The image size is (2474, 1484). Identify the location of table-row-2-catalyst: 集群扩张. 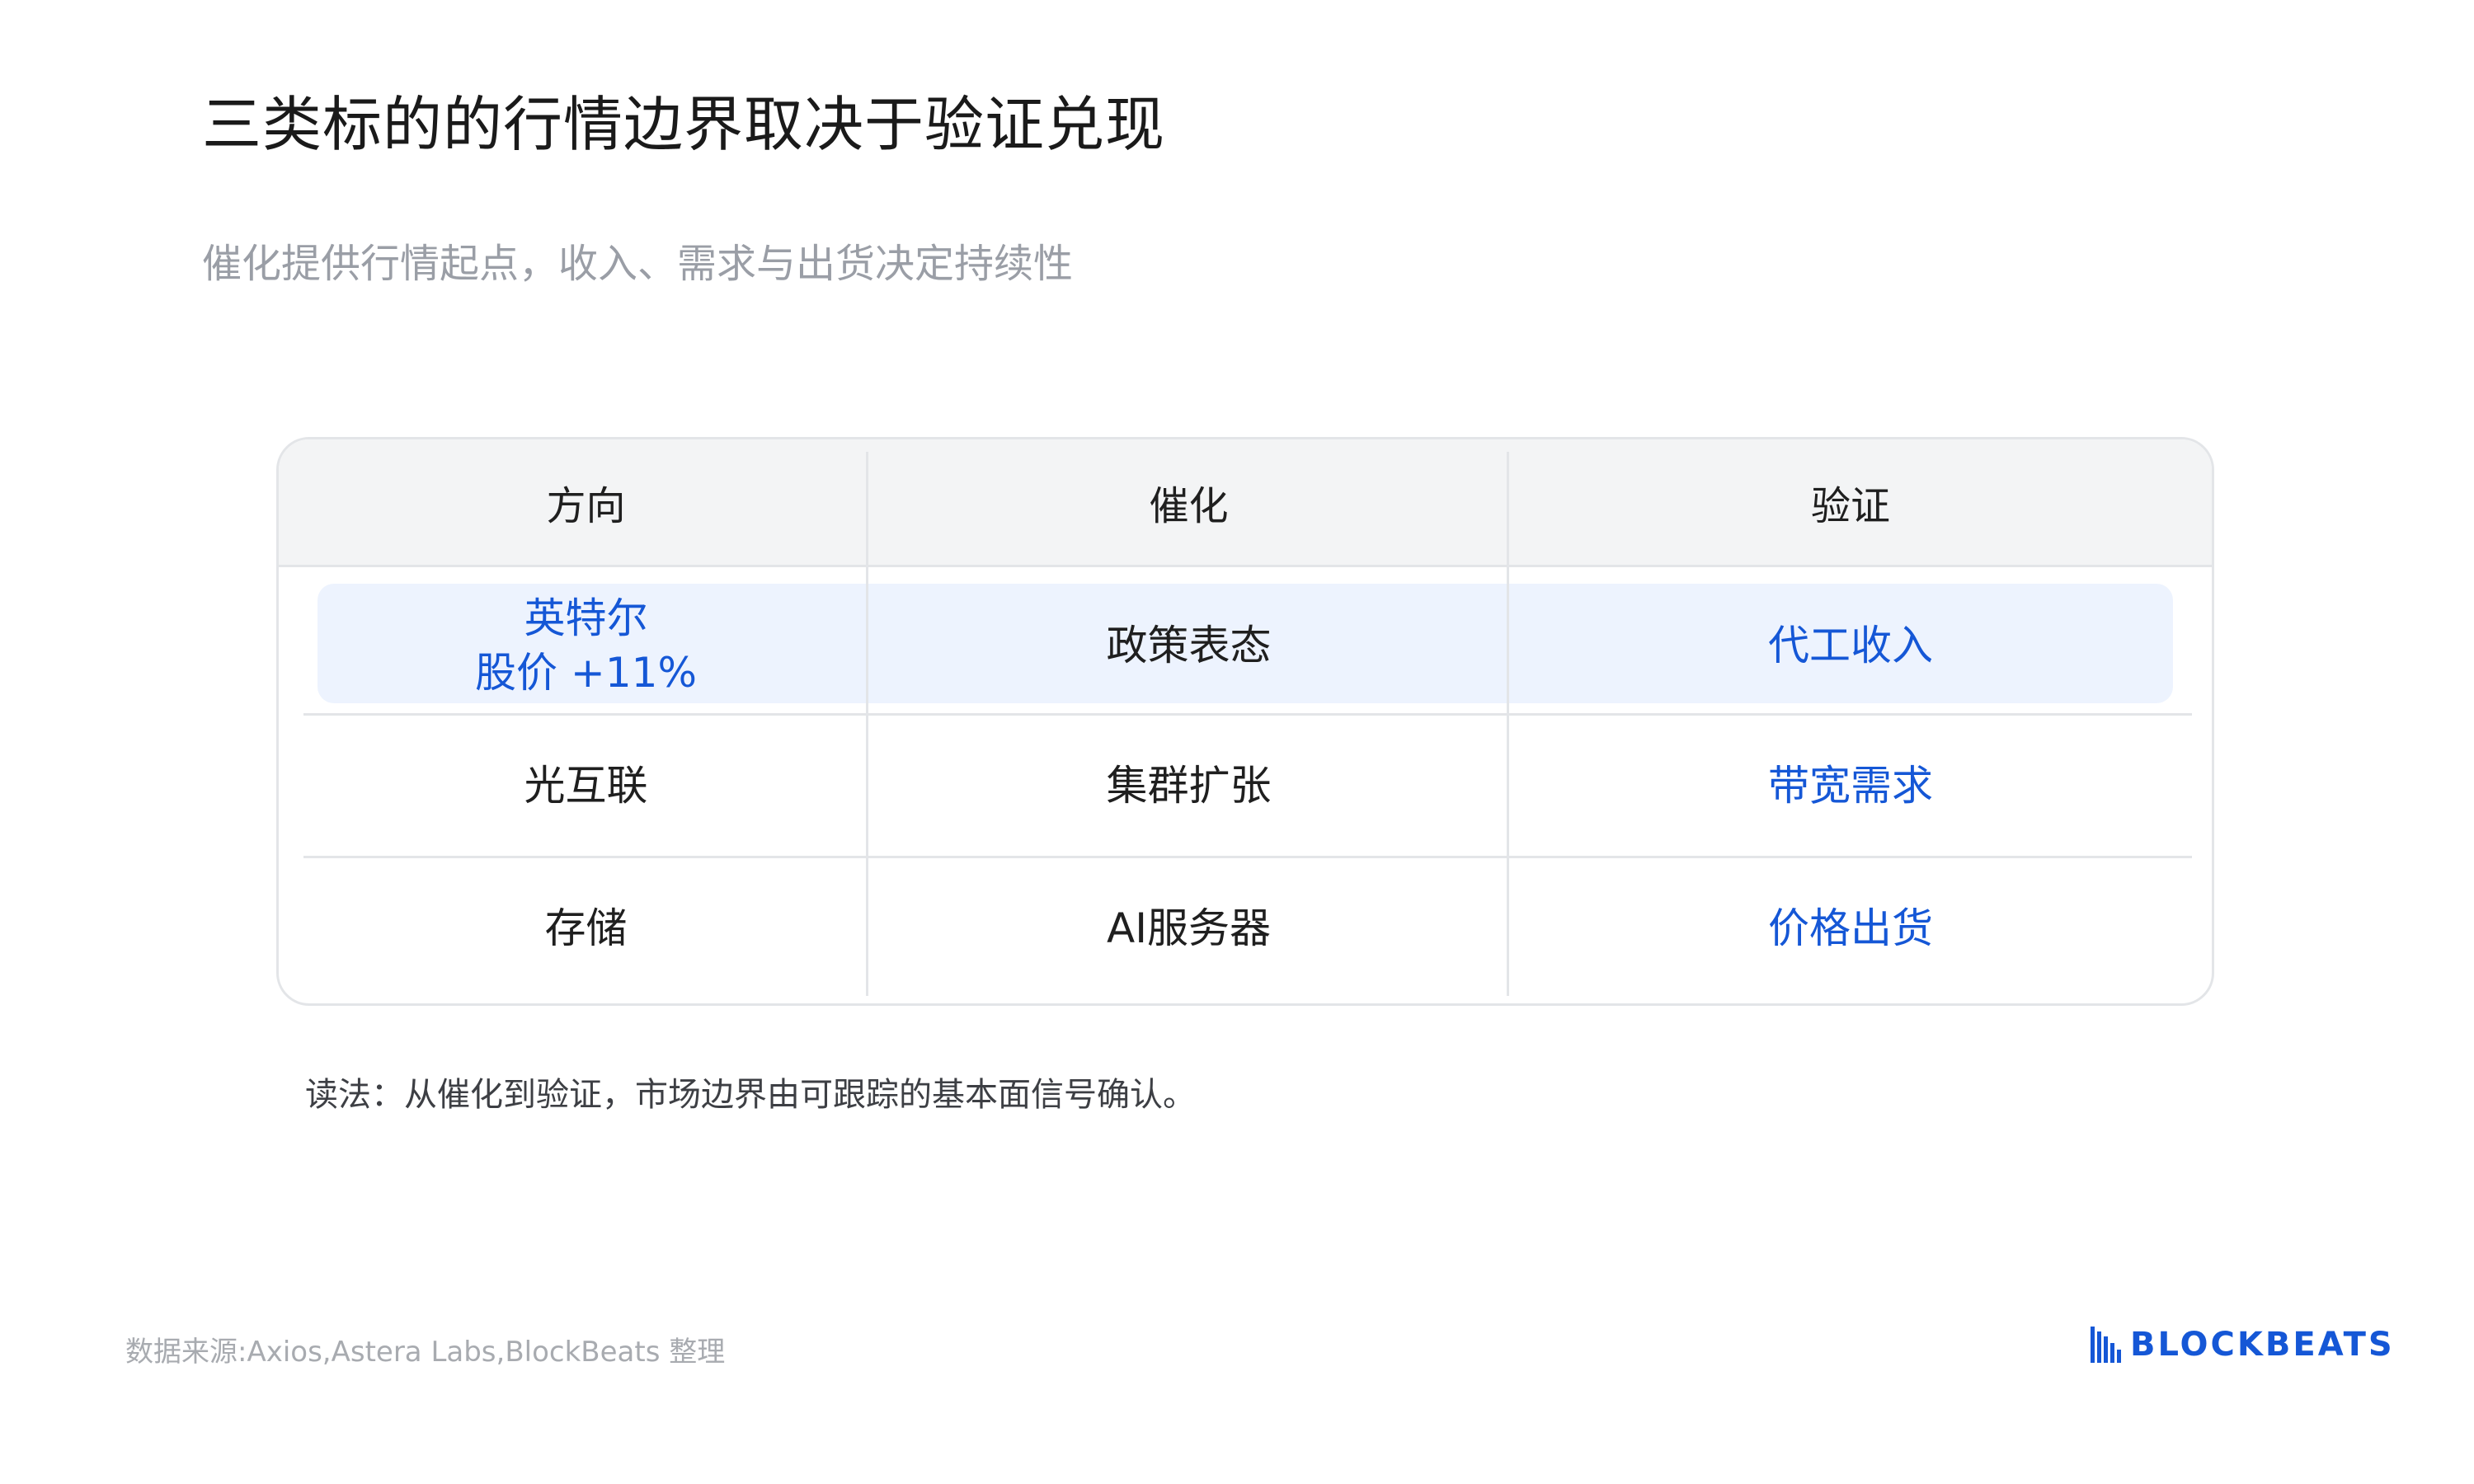
(1189, 786).